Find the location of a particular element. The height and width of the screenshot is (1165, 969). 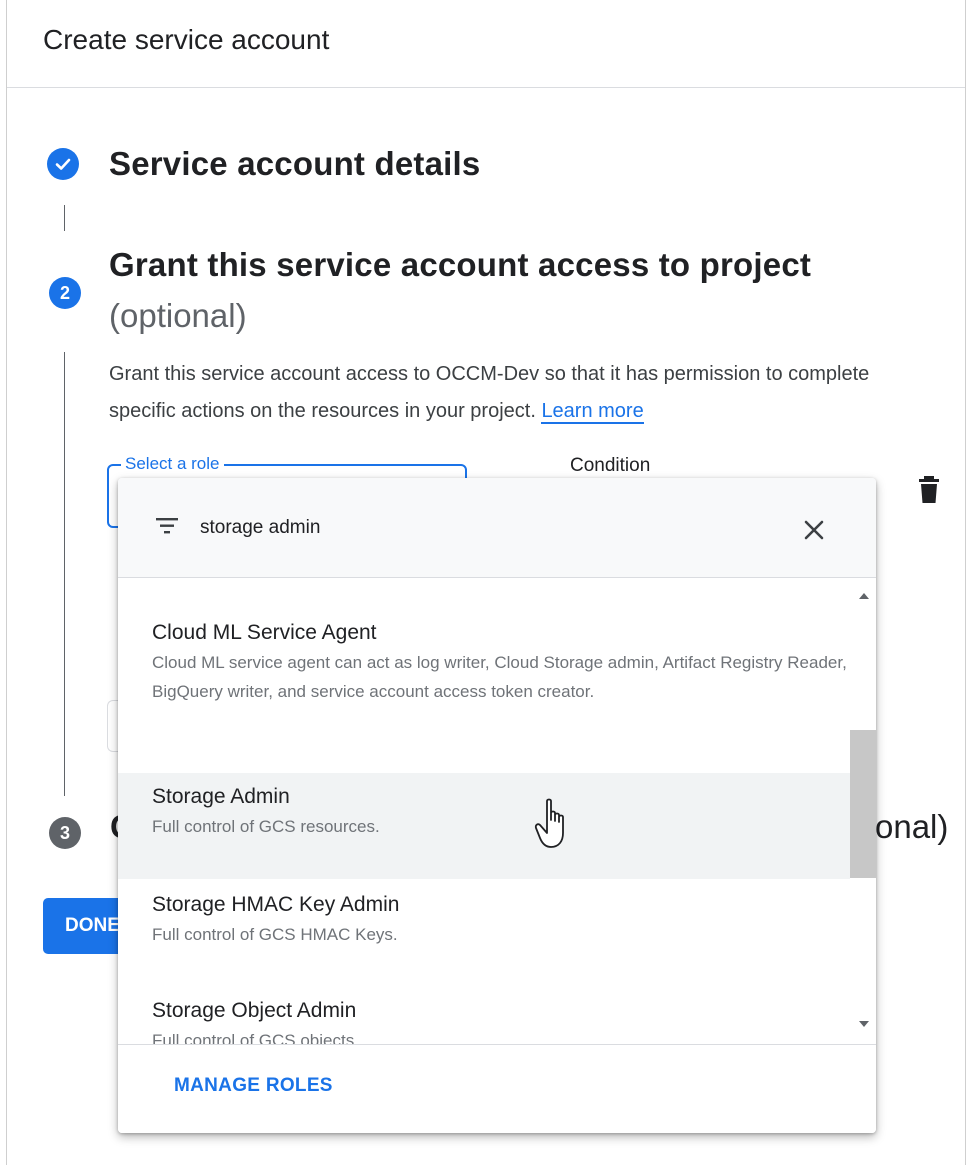

role-option-description: Full control of GCS objects. is located at coordinates (255, 1037).